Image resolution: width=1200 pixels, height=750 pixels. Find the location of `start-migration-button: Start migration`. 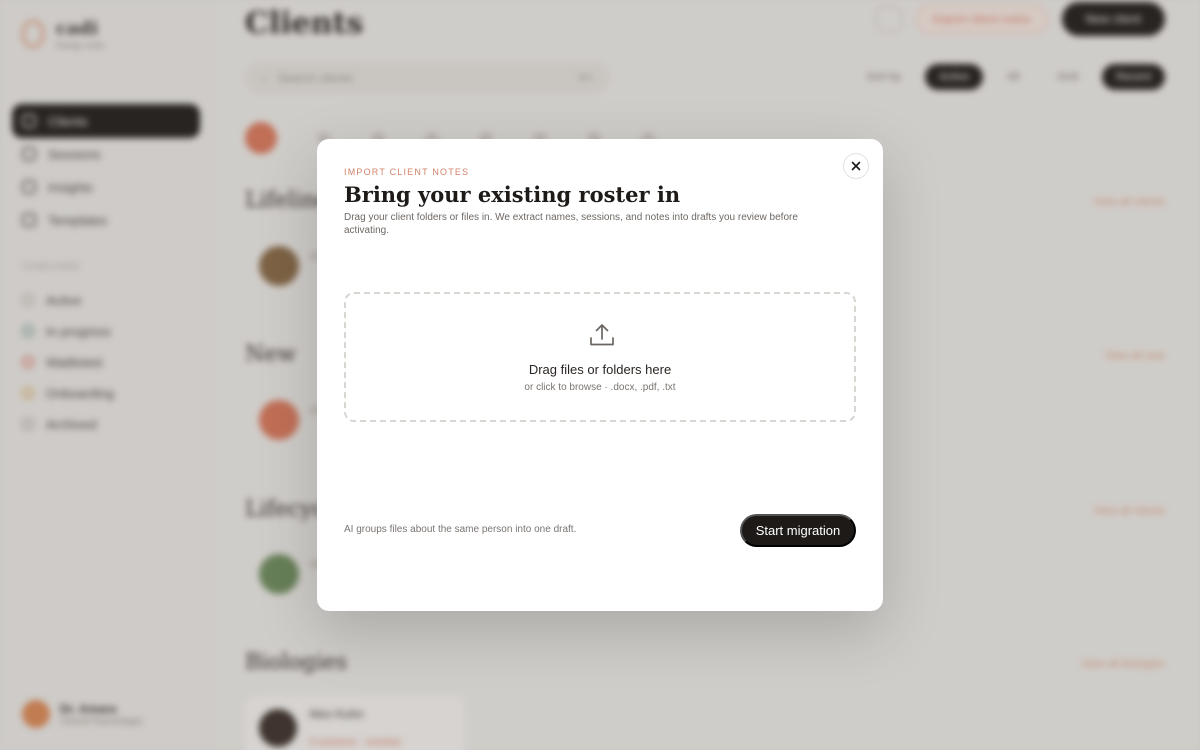

start-migration-button: Start migration is located at coordinates (798, 530).